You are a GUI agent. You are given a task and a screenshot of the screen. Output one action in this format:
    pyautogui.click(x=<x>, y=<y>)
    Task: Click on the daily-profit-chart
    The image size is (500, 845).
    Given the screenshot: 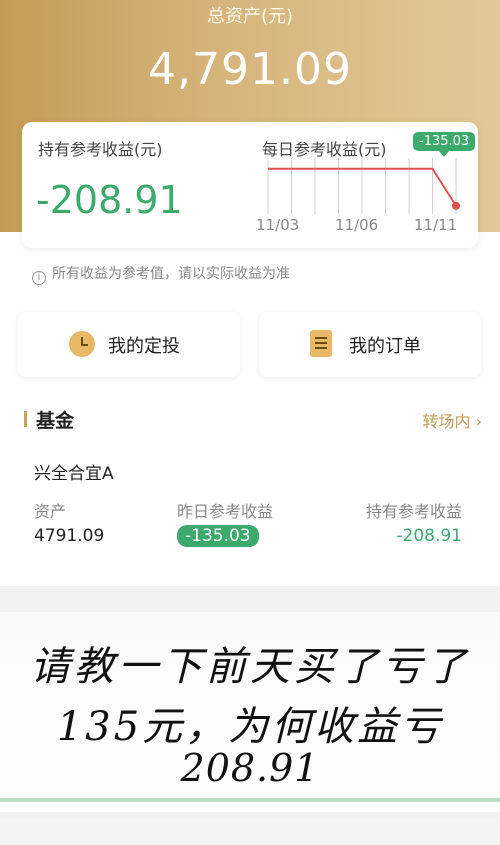 What is the action you would take?
    pyautogui.click(x=363, y=186)
    